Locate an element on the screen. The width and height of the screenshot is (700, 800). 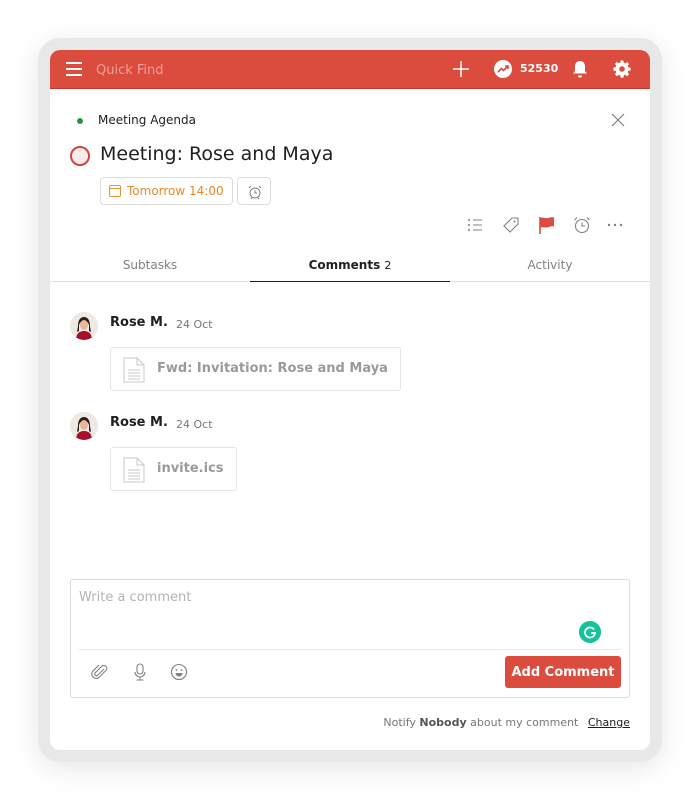
notify-line: Notify Nobody about my comment Change is located at coordinates (506, 722).